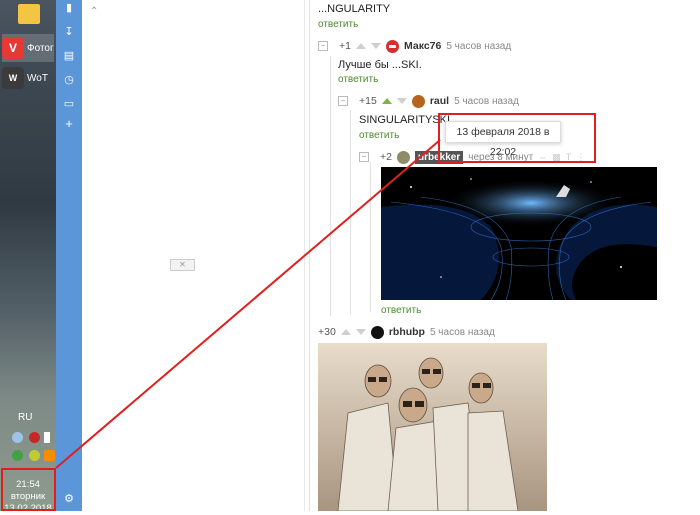 The width and height of the screenshot is (700, 515). What do you see at coordinates (354, 9) in the screenshot?
I see `comment-text: ...NGULARITY` at bounding box center [354, 9].